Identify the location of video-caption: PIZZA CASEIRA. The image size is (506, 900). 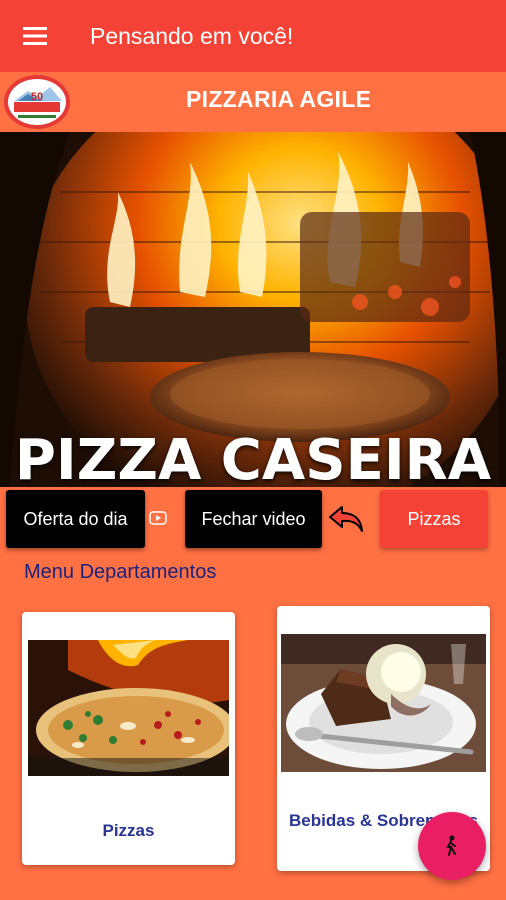
(253, 457).